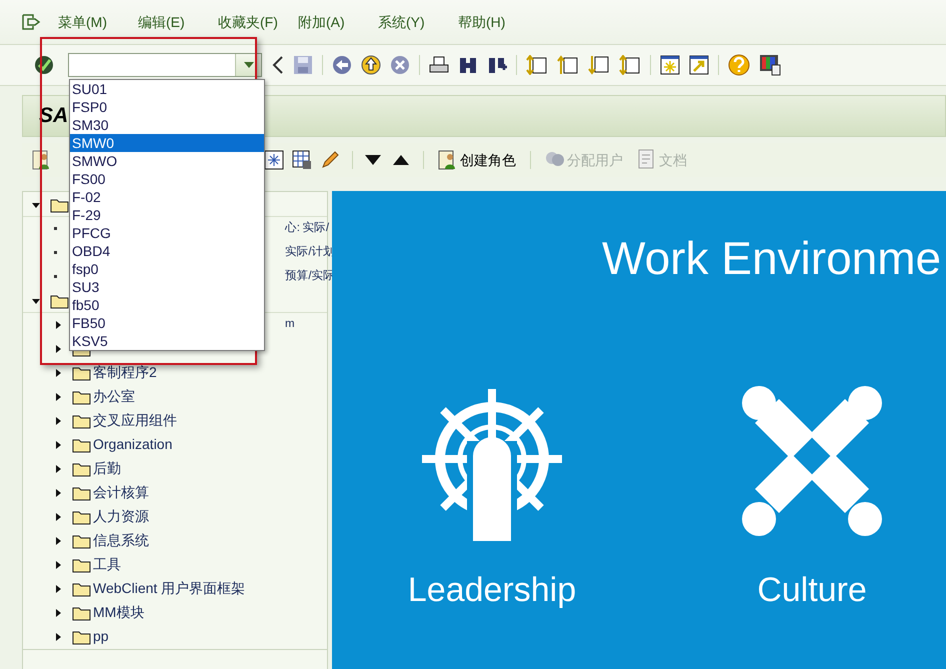  I want to click on find-next-icon, so click(497, 65).